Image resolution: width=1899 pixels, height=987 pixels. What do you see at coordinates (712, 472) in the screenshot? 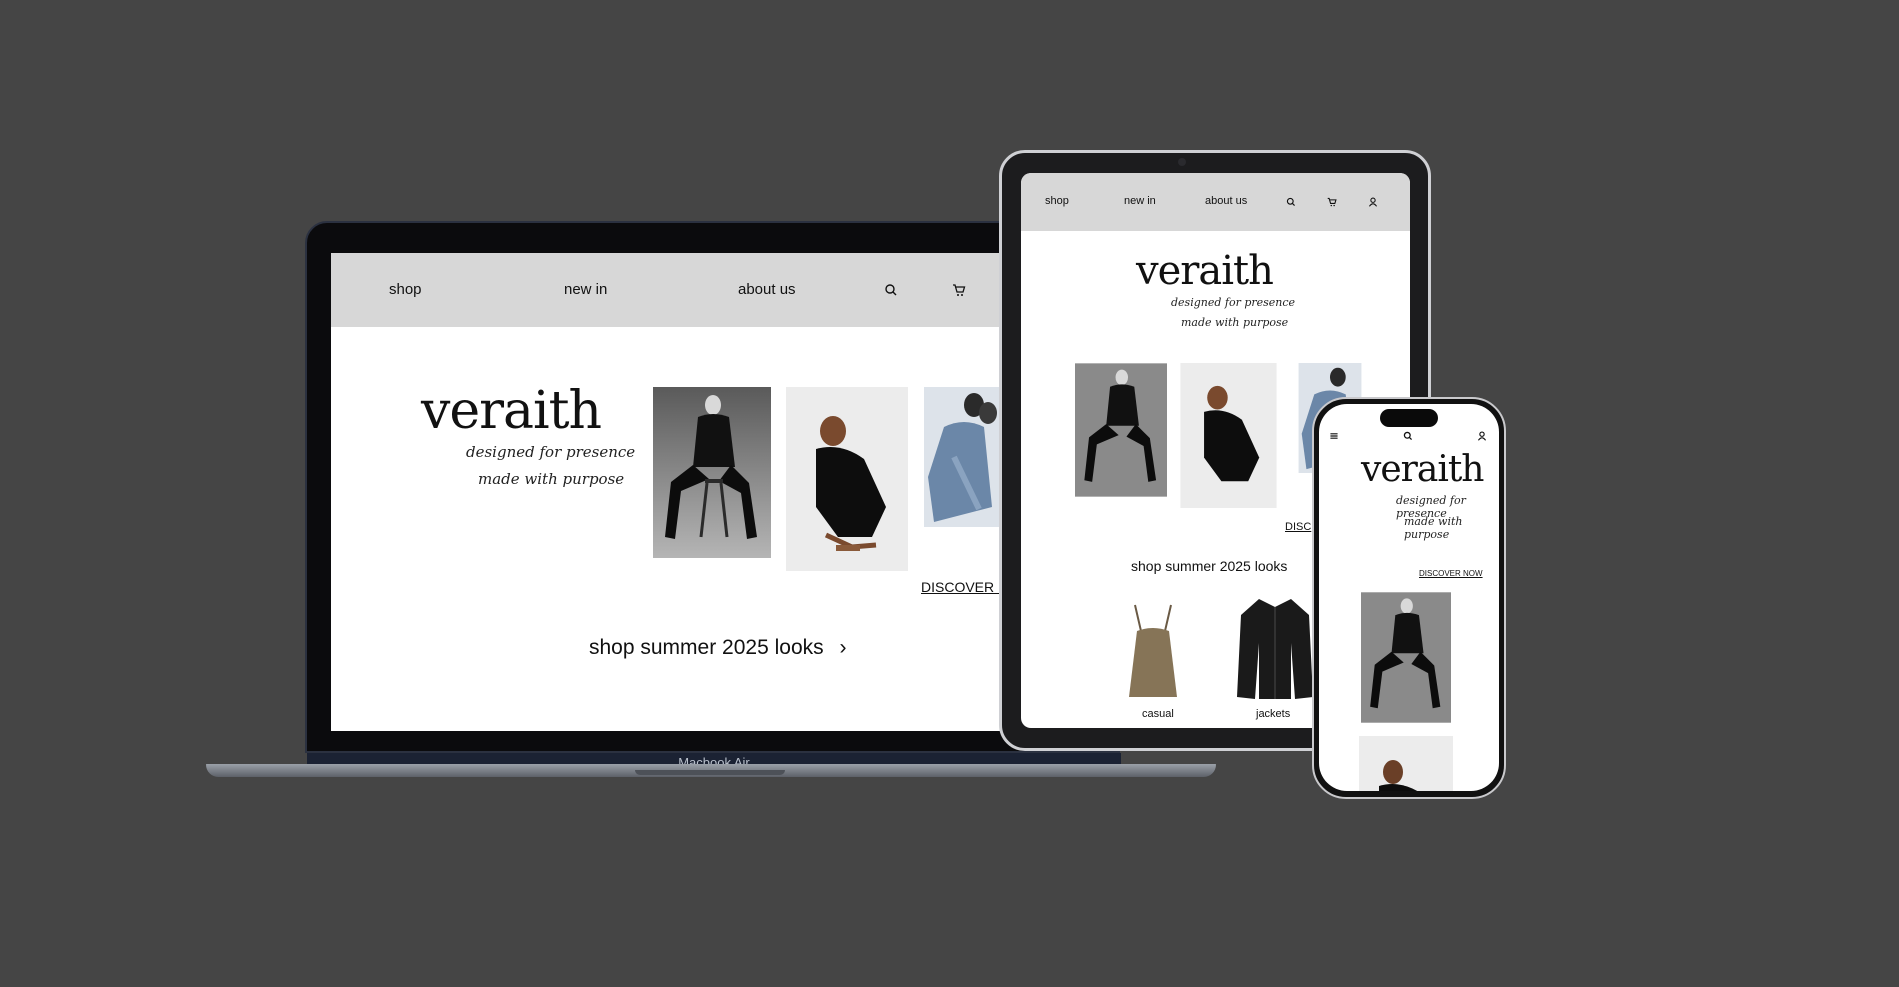
I see `model-photo-boots` at bounding box center [712, 472].